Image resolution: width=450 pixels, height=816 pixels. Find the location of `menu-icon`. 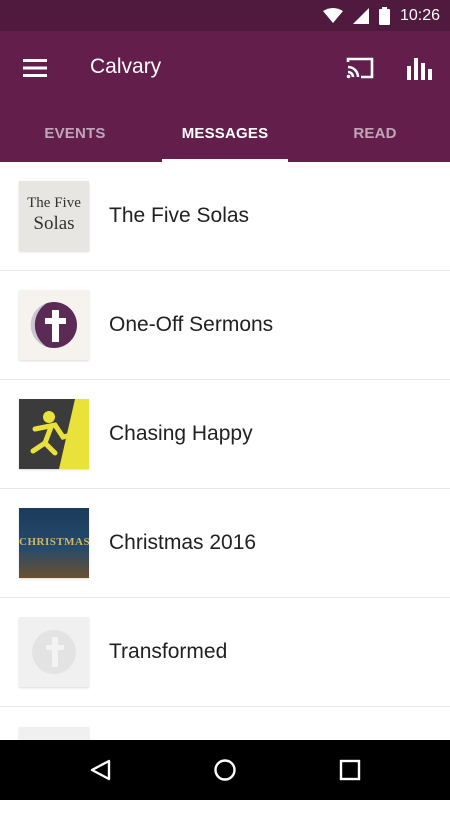

menu-icon is located at coordinates (35, 68).